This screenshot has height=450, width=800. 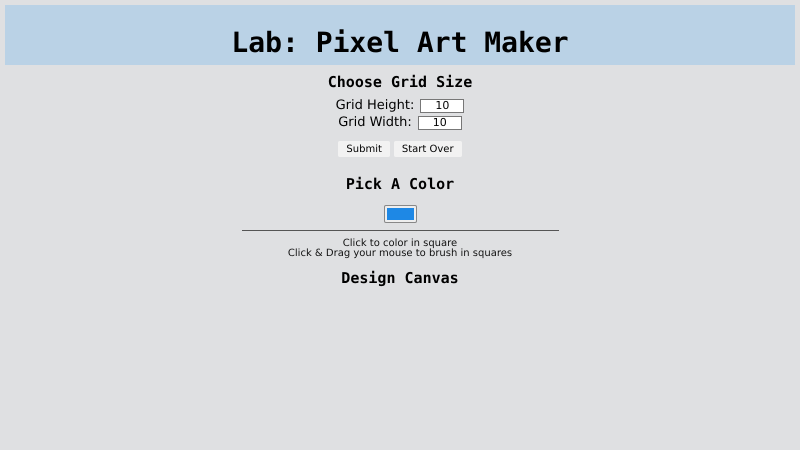 What do you see at coordinates (400, 254) in the screenshot?
I see `instruction-text: Click & Drag your mouse to brush in squares` at bounding box center [400, 254].